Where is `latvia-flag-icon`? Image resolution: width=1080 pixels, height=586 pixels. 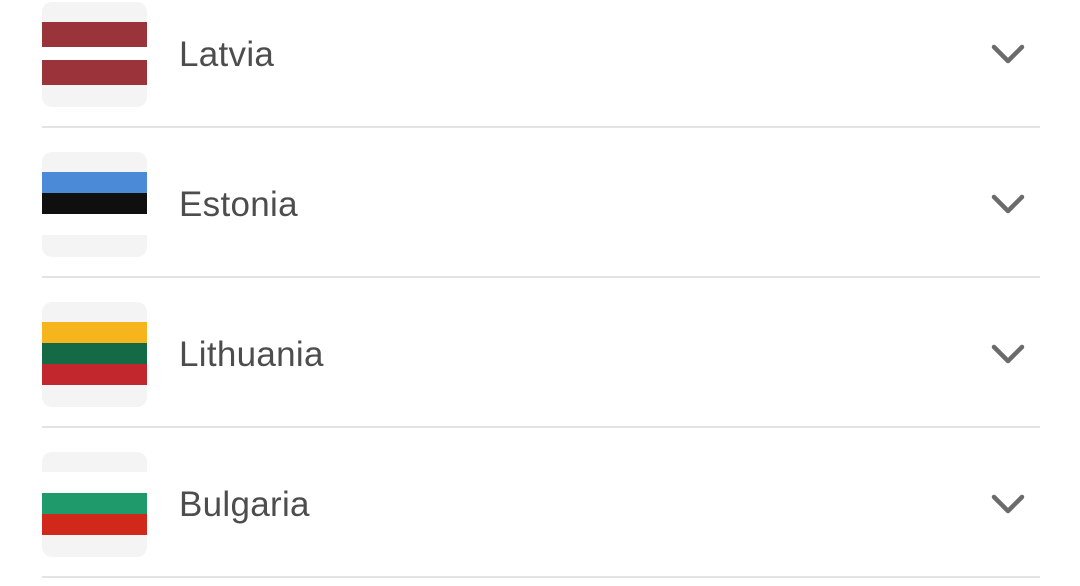
latvia-flag-icon is located at coordinates (94, 54).